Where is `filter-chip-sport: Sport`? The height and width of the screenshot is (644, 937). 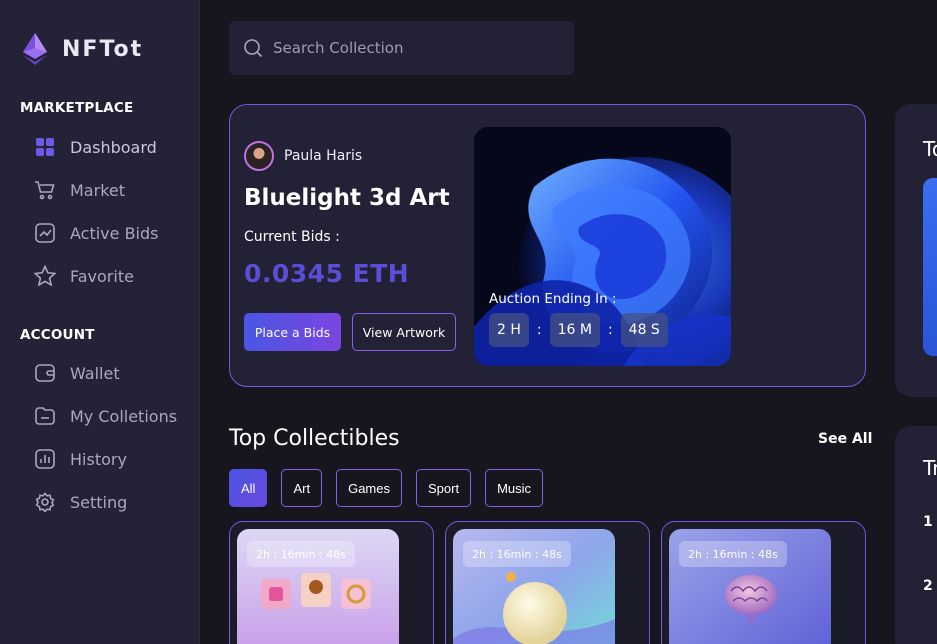
filter-chip-sport: Sport is located at coordinates (443, 488).